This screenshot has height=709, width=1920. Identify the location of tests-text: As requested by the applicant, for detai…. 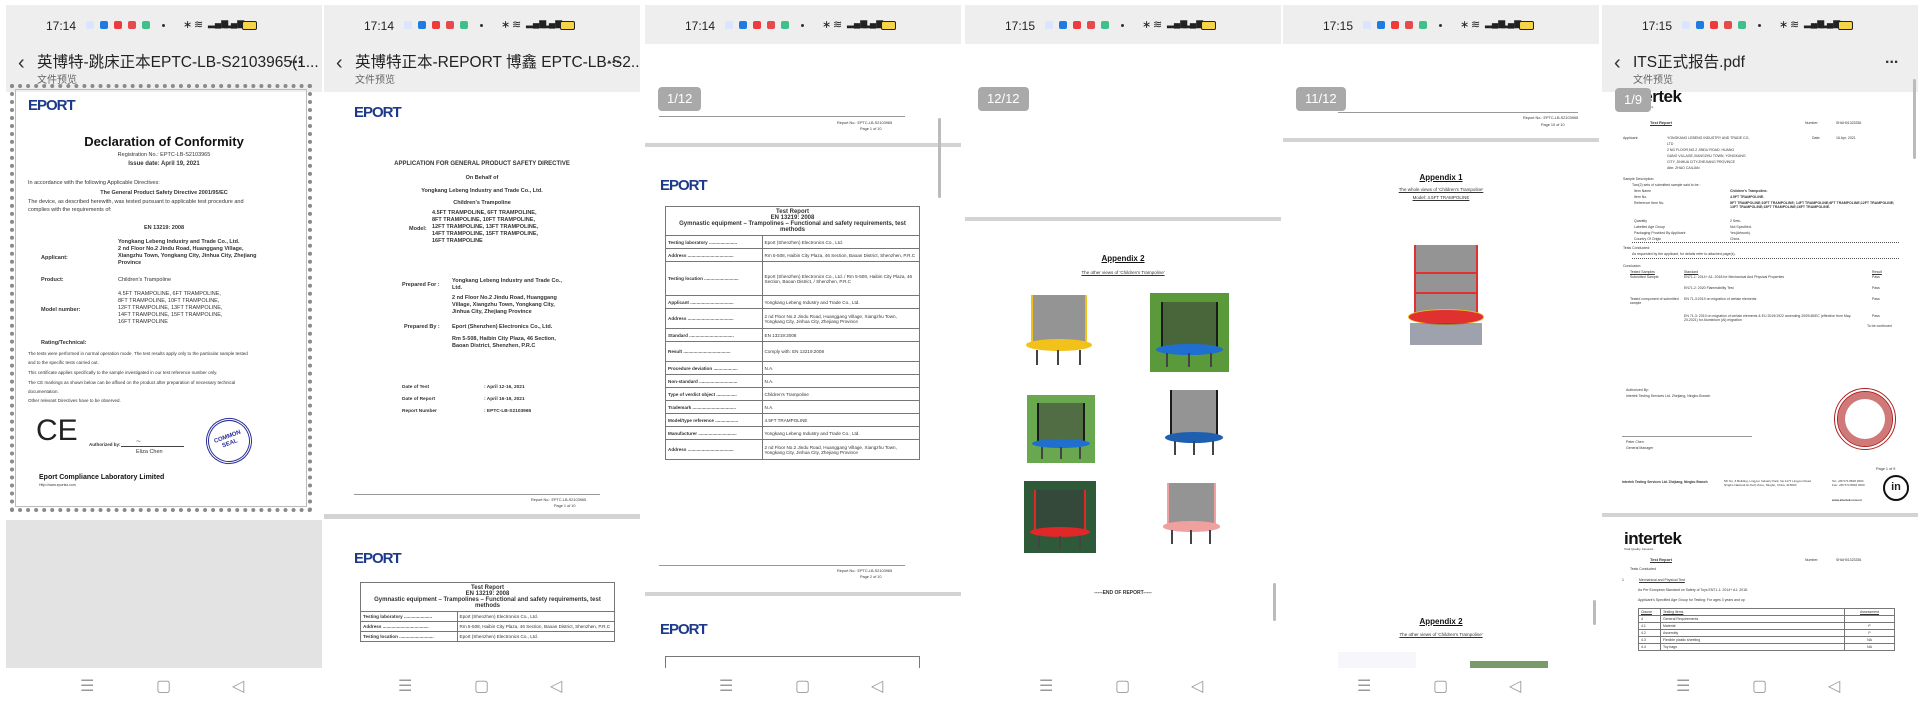
(1684, 254).